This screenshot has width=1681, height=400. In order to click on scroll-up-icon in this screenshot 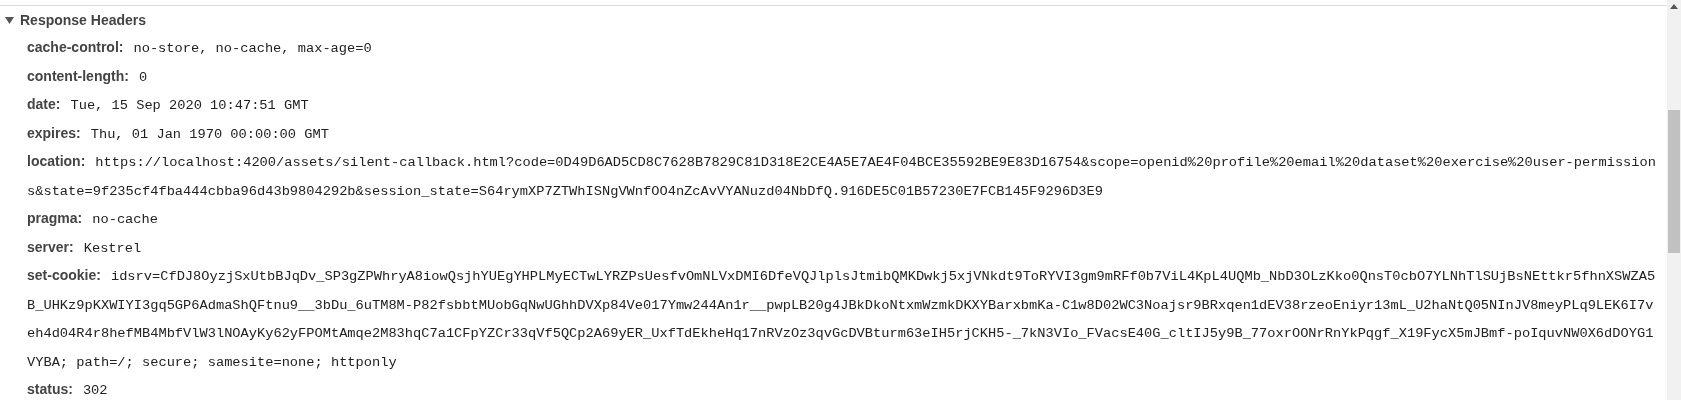, I will do `click(1674, 6)`.